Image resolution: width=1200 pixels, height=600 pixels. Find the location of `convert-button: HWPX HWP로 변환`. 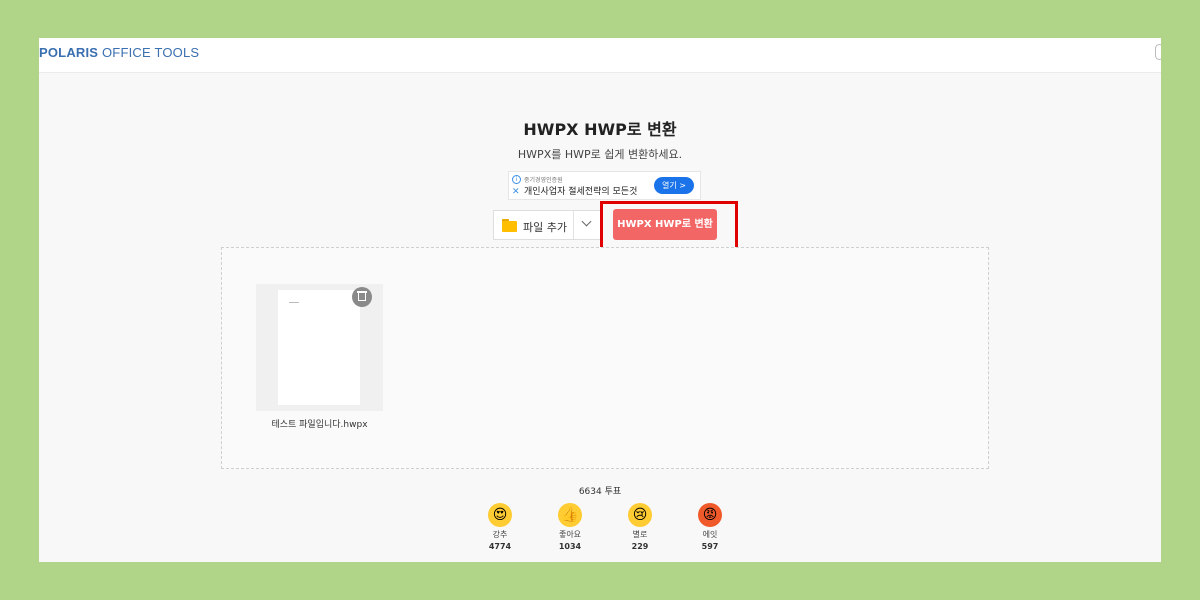

convert-button: HWPX HWP로 변환 is located at coordinates (665, 224).